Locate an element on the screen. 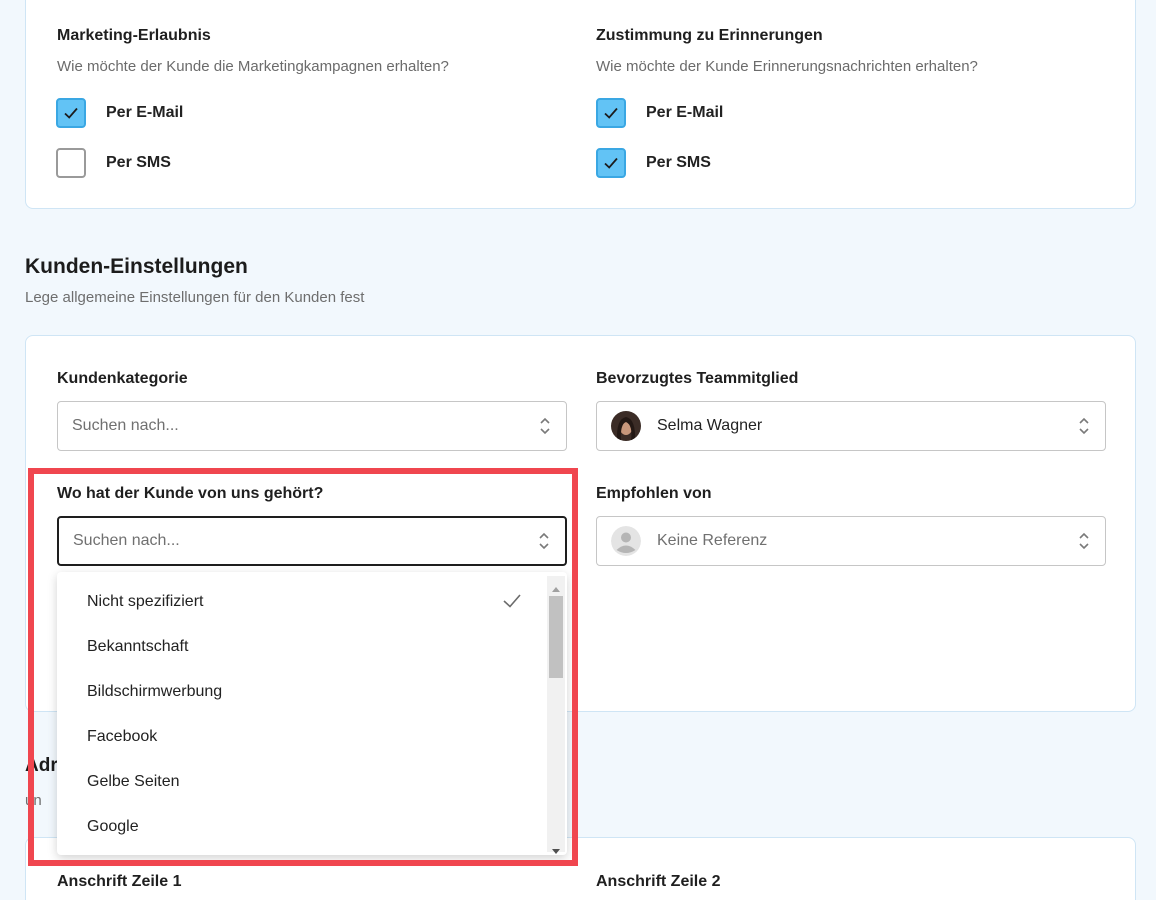 The width and height of the screenshot is (1156, 900). marketing-sms-option: Per SMS is located at coordinates (113, 163).